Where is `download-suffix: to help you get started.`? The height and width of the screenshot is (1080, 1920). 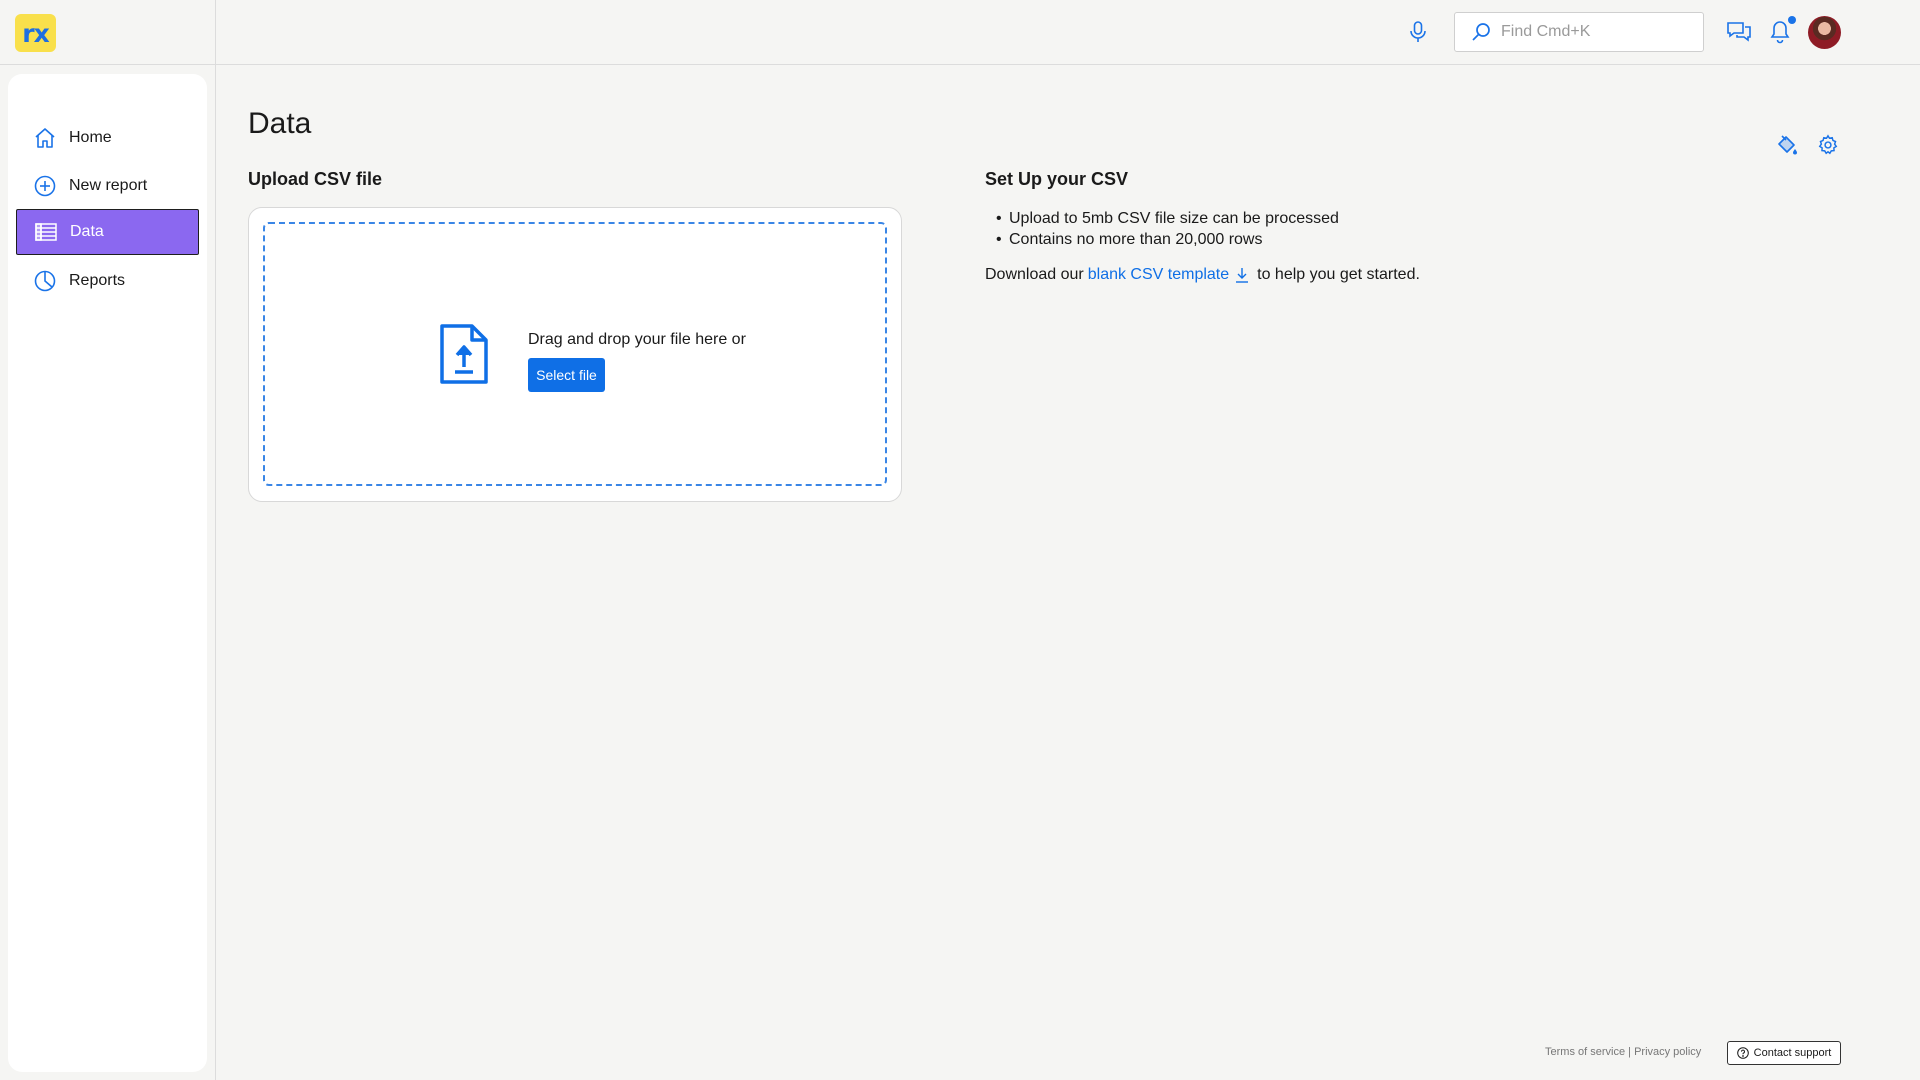 download-suffix: to help you get started. is located at coordinates (1338, 274).